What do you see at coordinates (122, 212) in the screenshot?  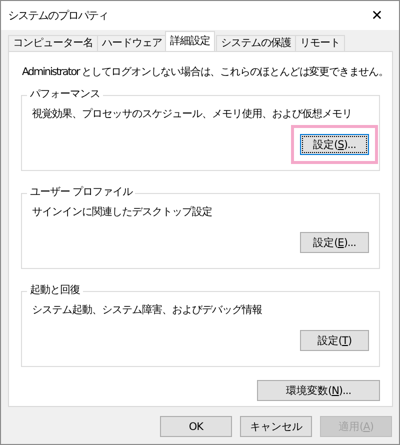 I see `group-description: サインインに関連したデスクトップ設定` at bounding box center [122, 212].